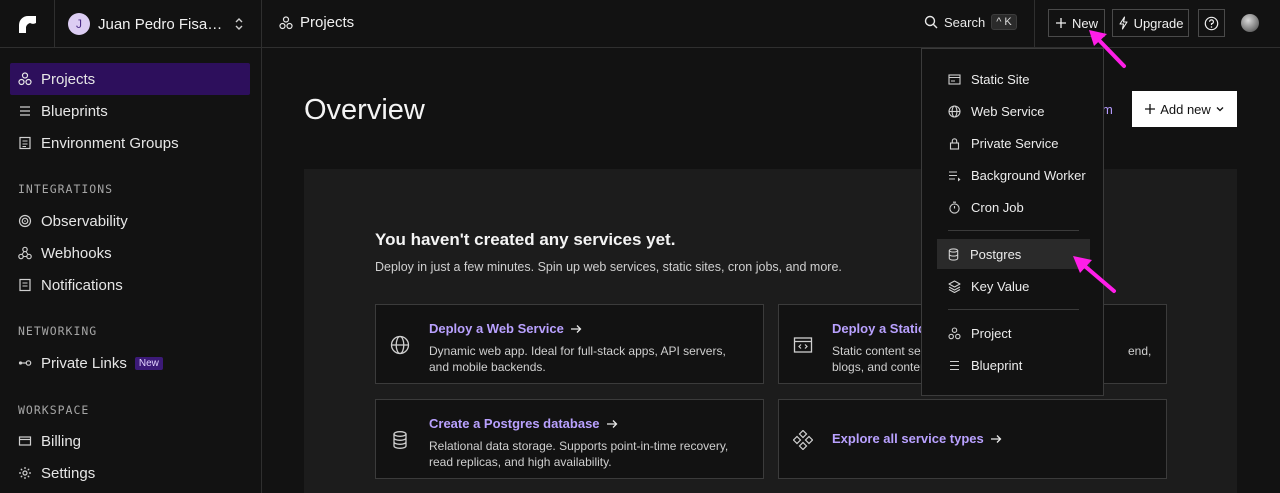 The width and height of the screenshot is (1280, 493). Describe the element at coordinates (239, 24) in the screenshot. I see `chevron-updown-icon` at that location.